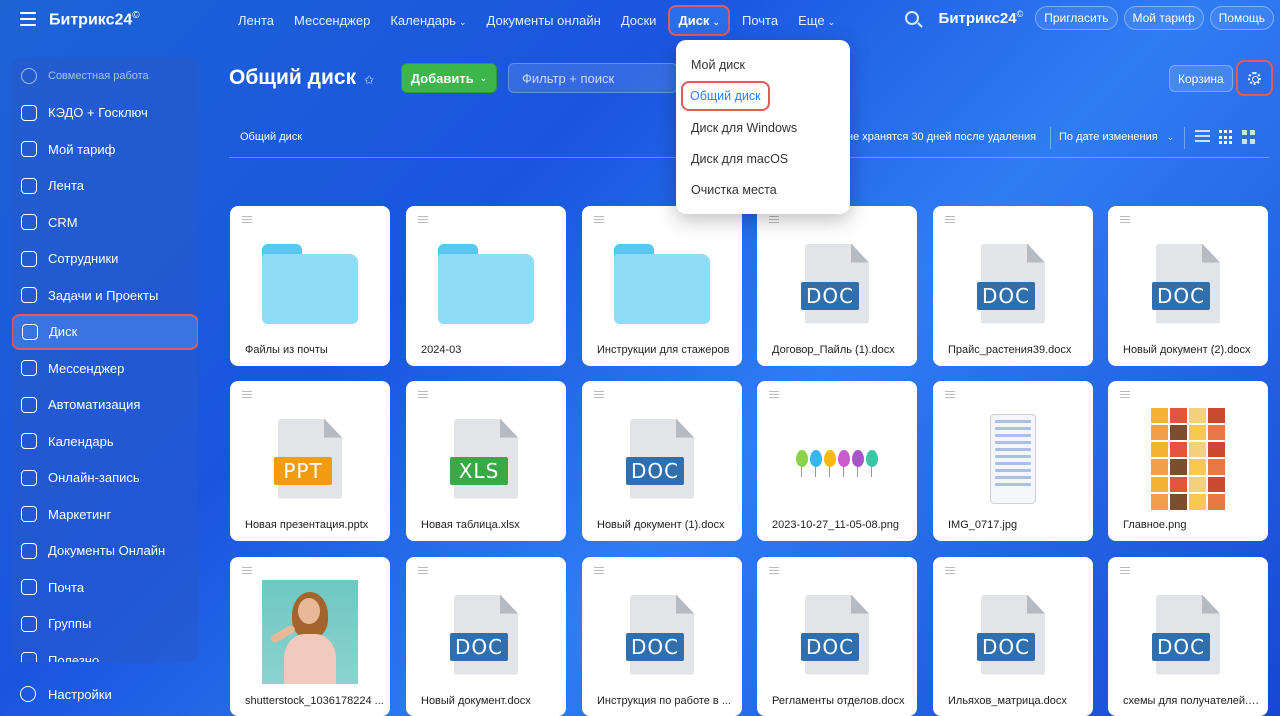 The image size is (1280, 716). I want to click on file-name: 2024-03, so click(441, 350).